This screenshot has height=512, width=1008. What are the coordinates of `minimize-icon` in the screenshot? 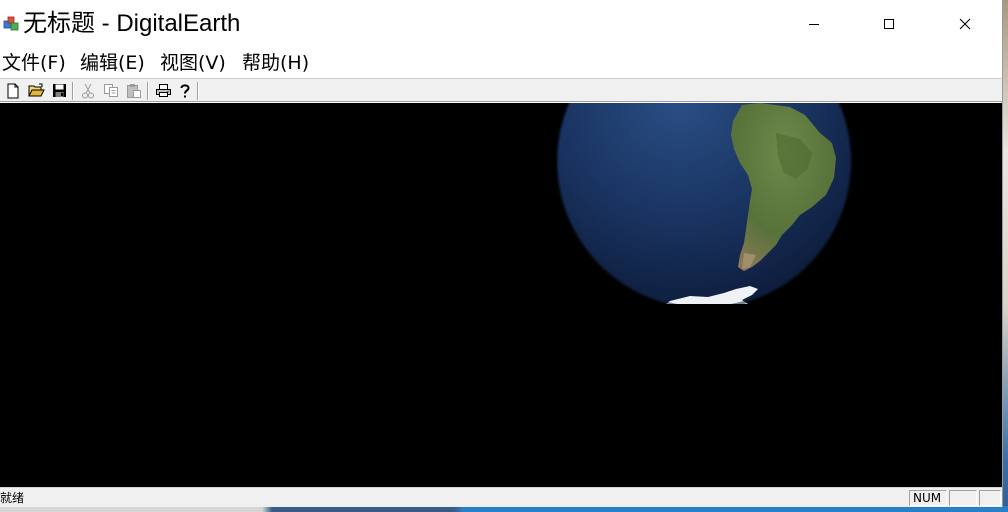 It's located at (814, 24).